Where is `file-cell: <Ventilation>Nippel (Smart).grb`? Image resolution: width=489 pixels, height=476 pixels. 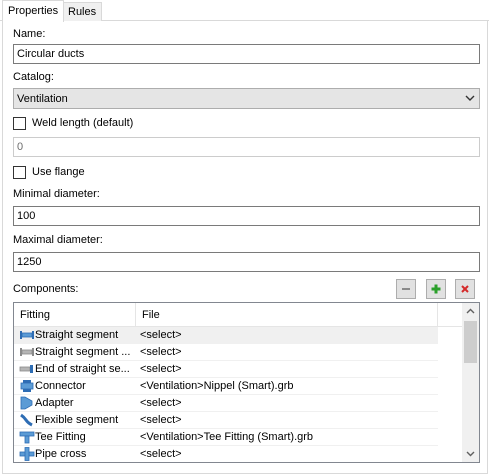 file-cell: <Ventilation>Nippel (Smart).grb is located at coordinates (216, 386).